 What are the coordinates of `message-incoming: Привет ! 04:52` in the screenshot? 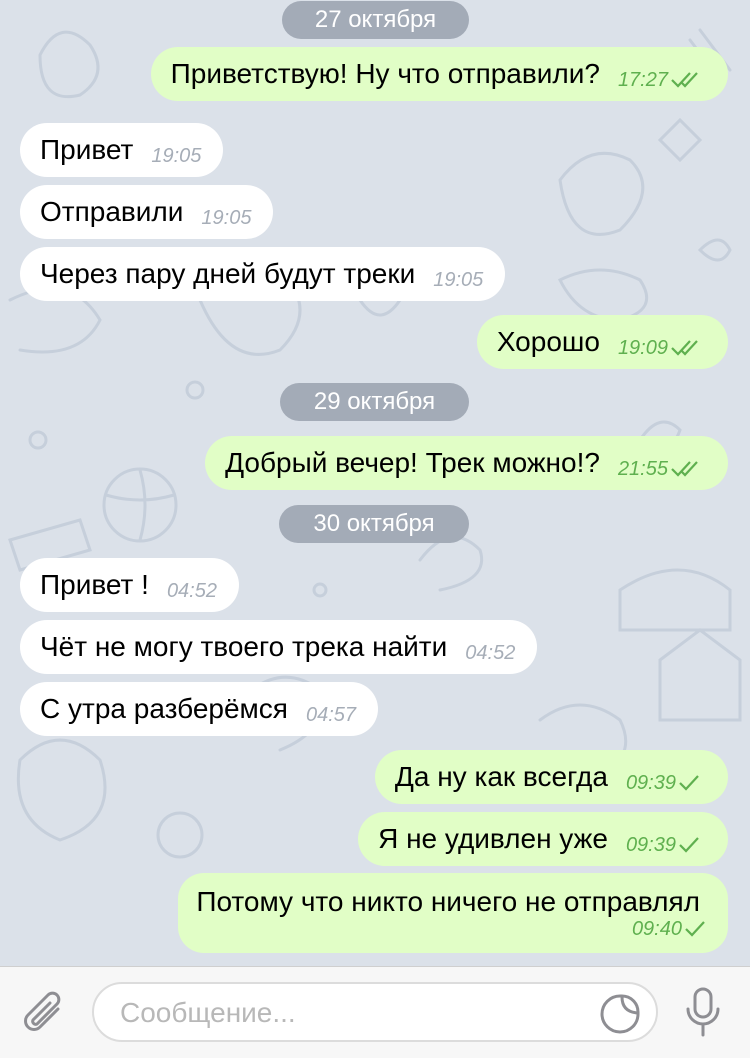 It's located at (129, 585).